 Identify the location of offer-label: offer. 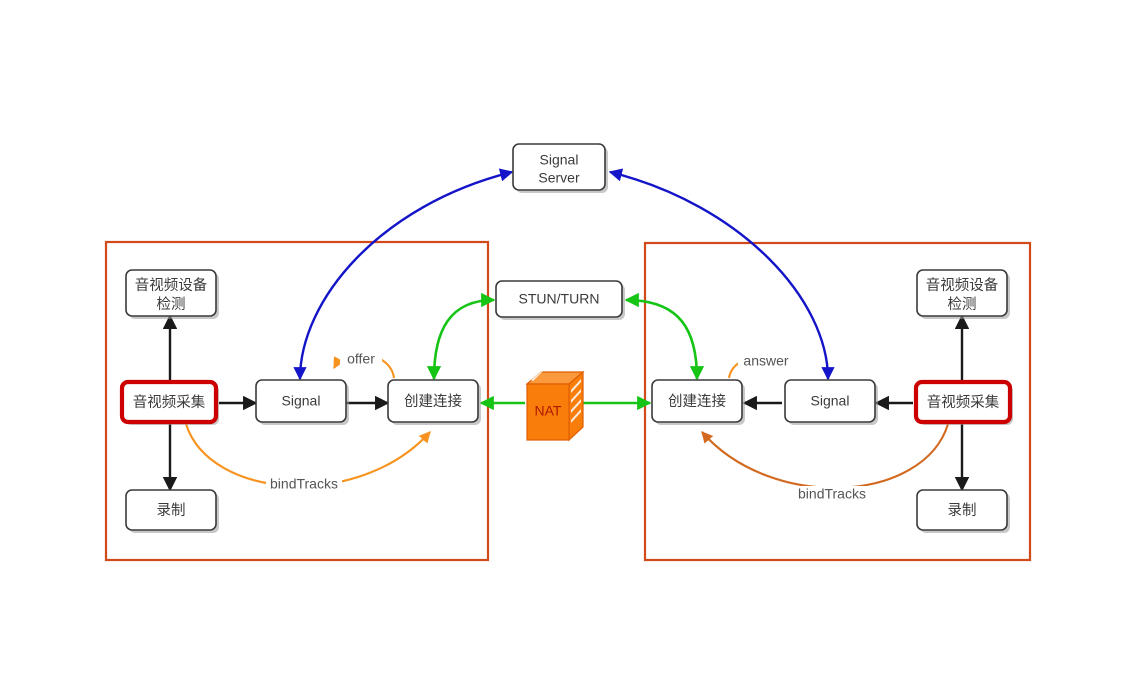
(361, 359).